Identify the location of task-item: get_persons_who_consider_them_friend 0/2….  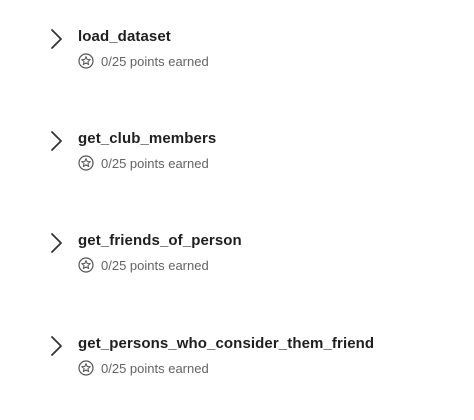
(237, 359).